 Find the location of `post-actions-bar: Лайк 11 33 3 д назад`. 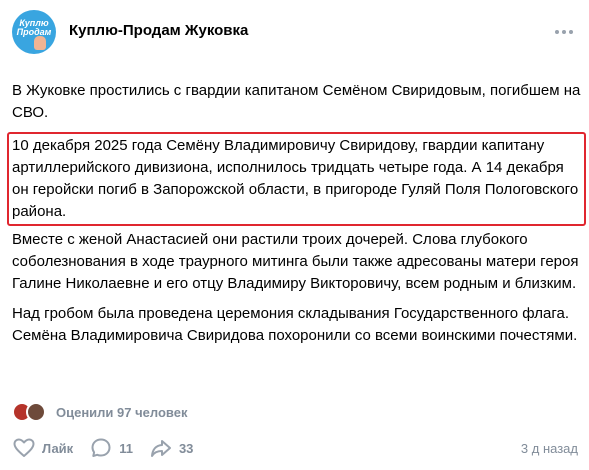

post-actions-bar: Лайк 11 33 3 д назад is located at coordinates (296, 448).